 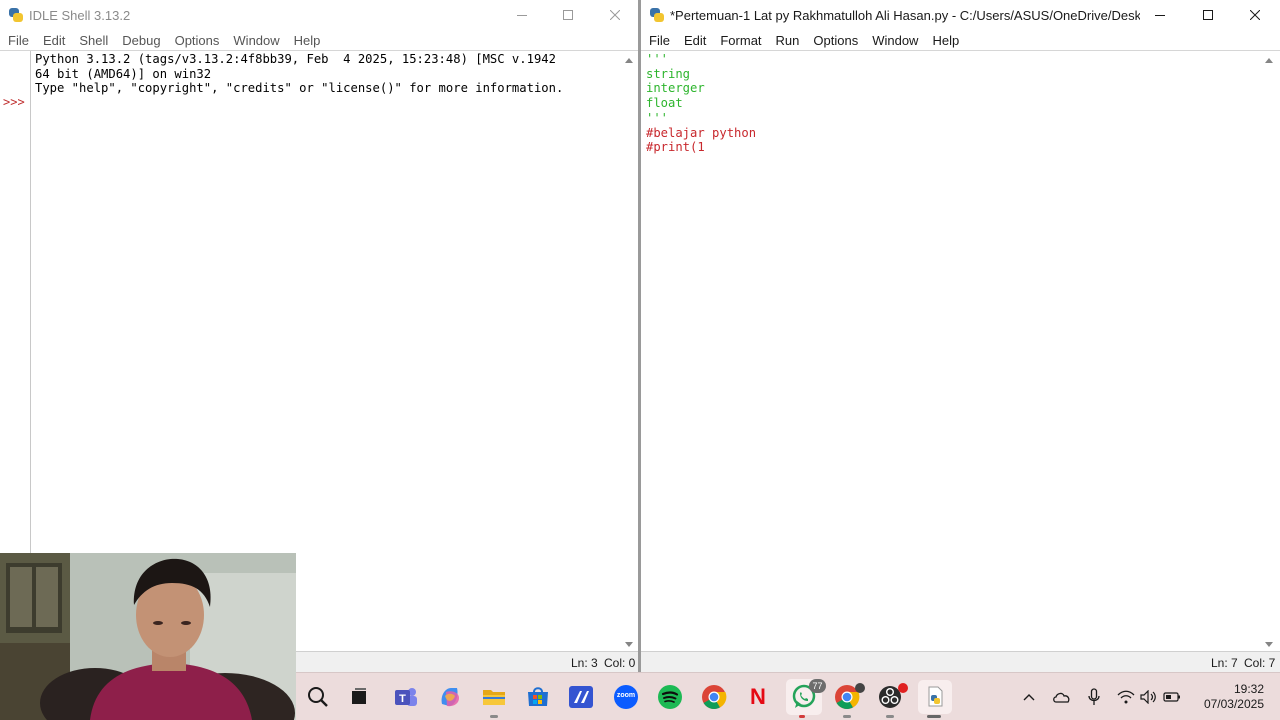 I want to click on taskbar-netflix-button: N, so click(x=758, y=697).